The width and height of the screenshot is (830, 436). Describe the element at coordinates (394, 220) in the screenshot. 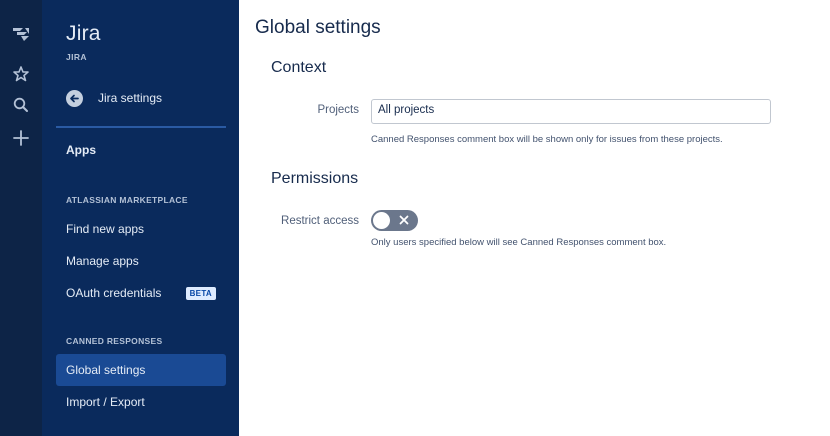

I see `restrict-access-toggle` at that location.